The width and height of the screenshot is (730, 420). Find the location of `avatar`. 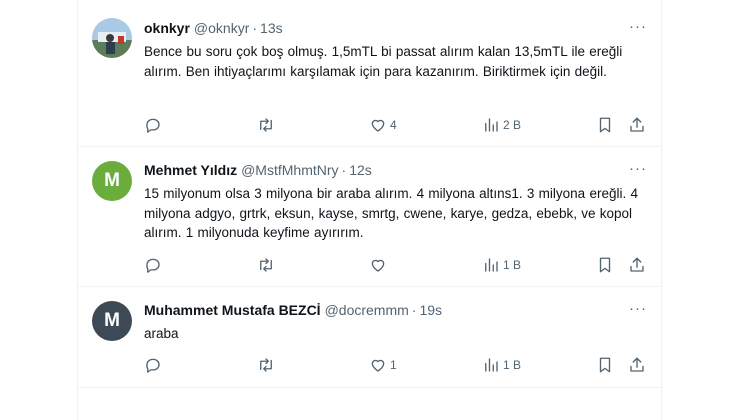

avatar is located at coordinates (112, 38).